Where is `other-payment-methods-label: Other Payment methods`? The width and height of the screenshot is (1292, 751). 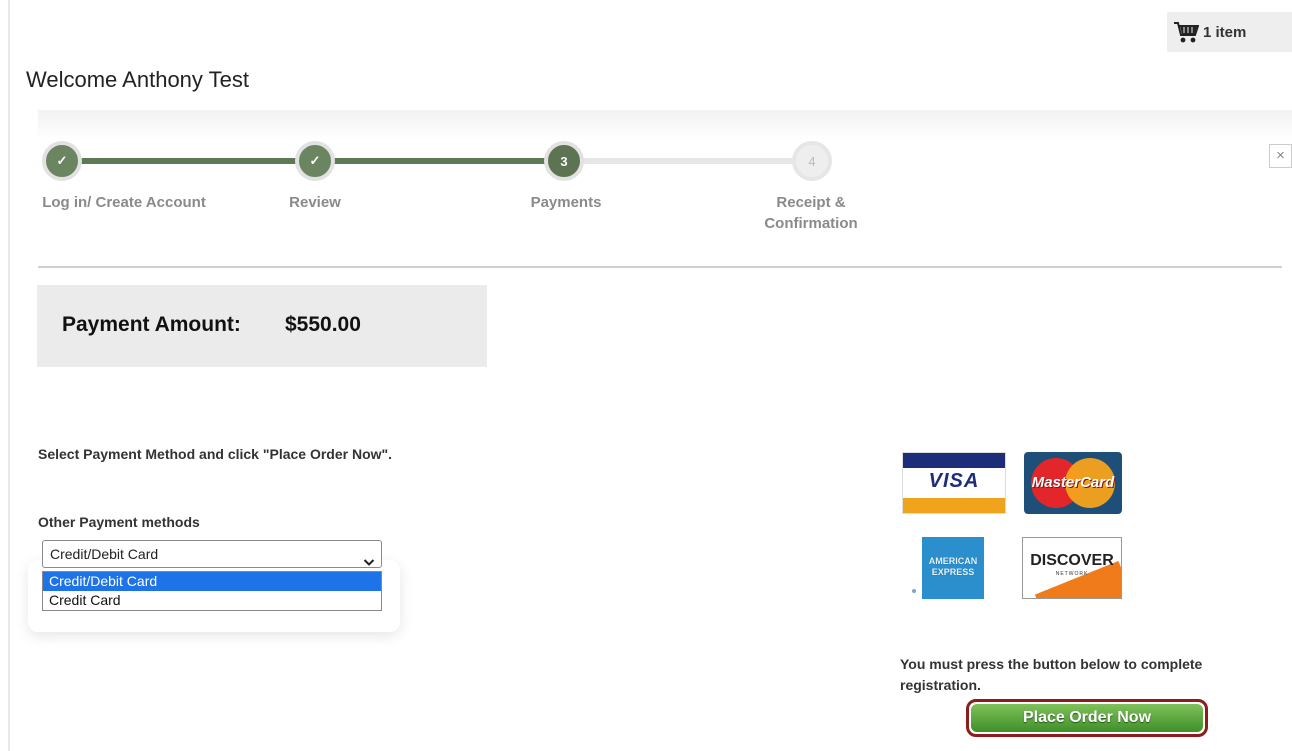
other-payment-methods-label: Other Payment methods is located at coordinates (119, 522).